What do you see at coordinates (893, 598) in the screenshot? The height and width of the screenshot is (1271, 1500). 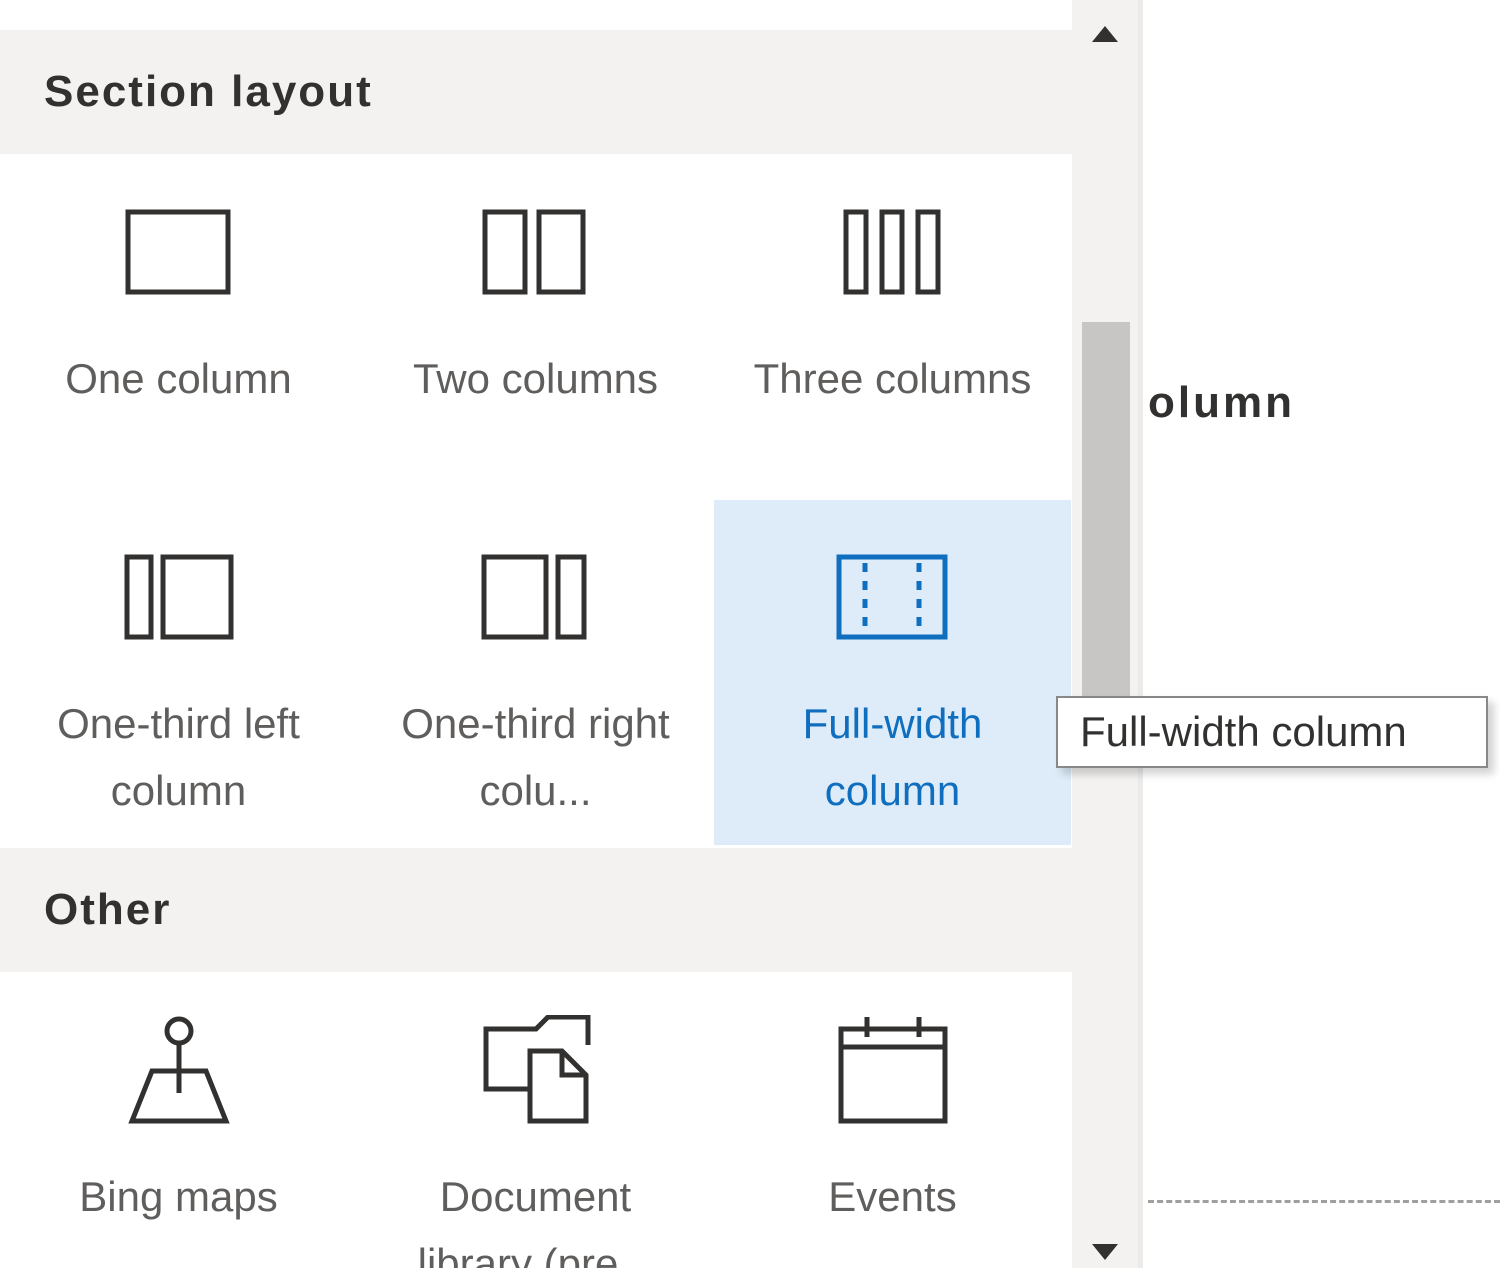 I see `full-width-column-icon` at bounding box center [893, 598].